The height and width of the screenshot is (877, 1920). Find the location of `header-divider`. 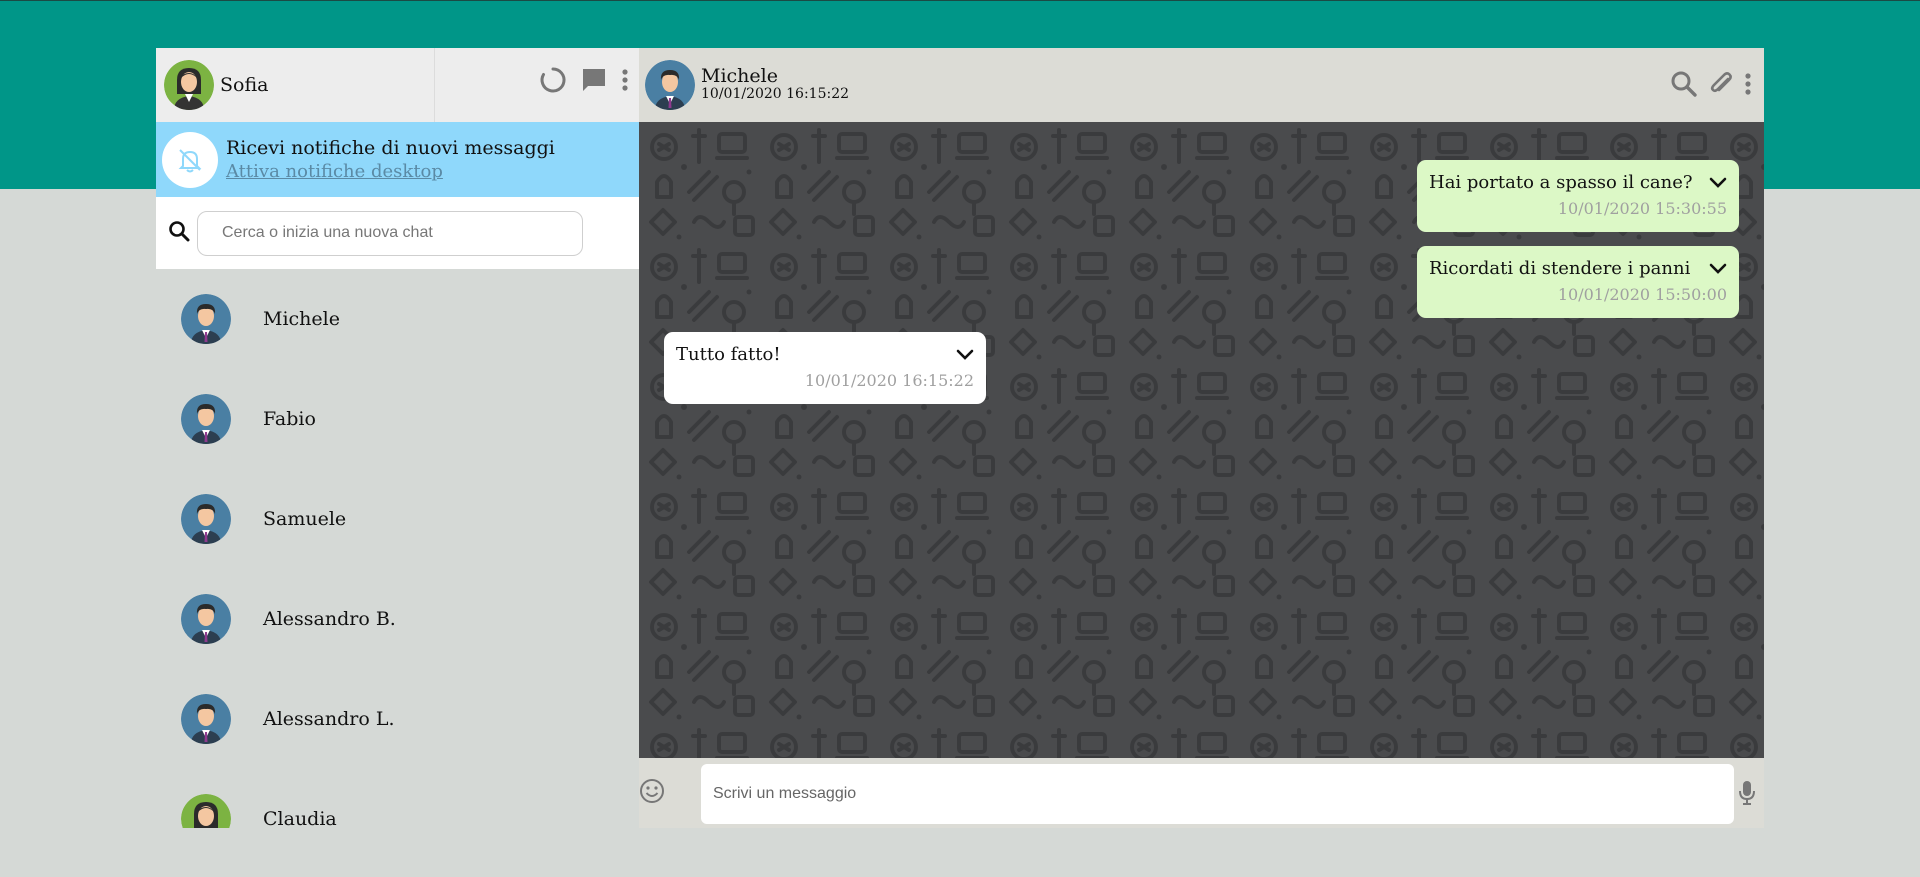

header-divider is located at coordinates (434, 85).